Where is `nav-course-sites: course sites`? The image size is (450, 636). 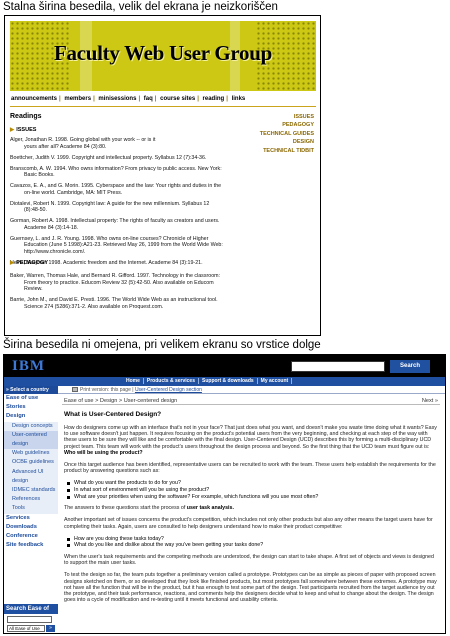
nav-course-sites: course sites is located at coordinates (177, 99).